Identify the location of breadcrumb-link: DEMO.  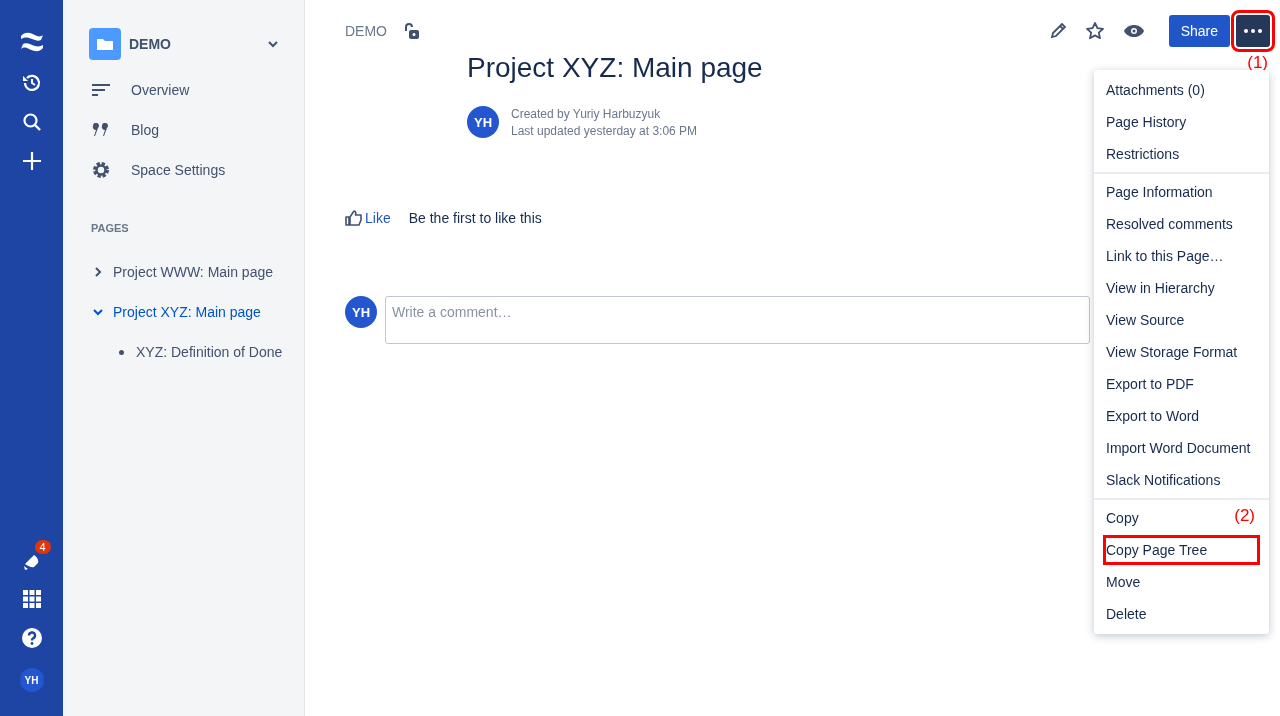
(366, 31).